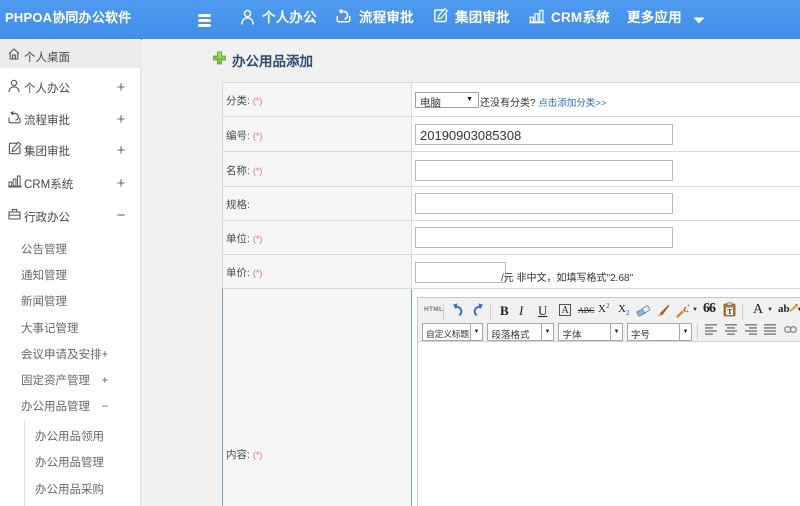 The width and height of the screenshot is (800, 506). What do you see at coordinates (729, 311) in the screenshot?
I see `svg-text: T` at bounding box center [729, 311].